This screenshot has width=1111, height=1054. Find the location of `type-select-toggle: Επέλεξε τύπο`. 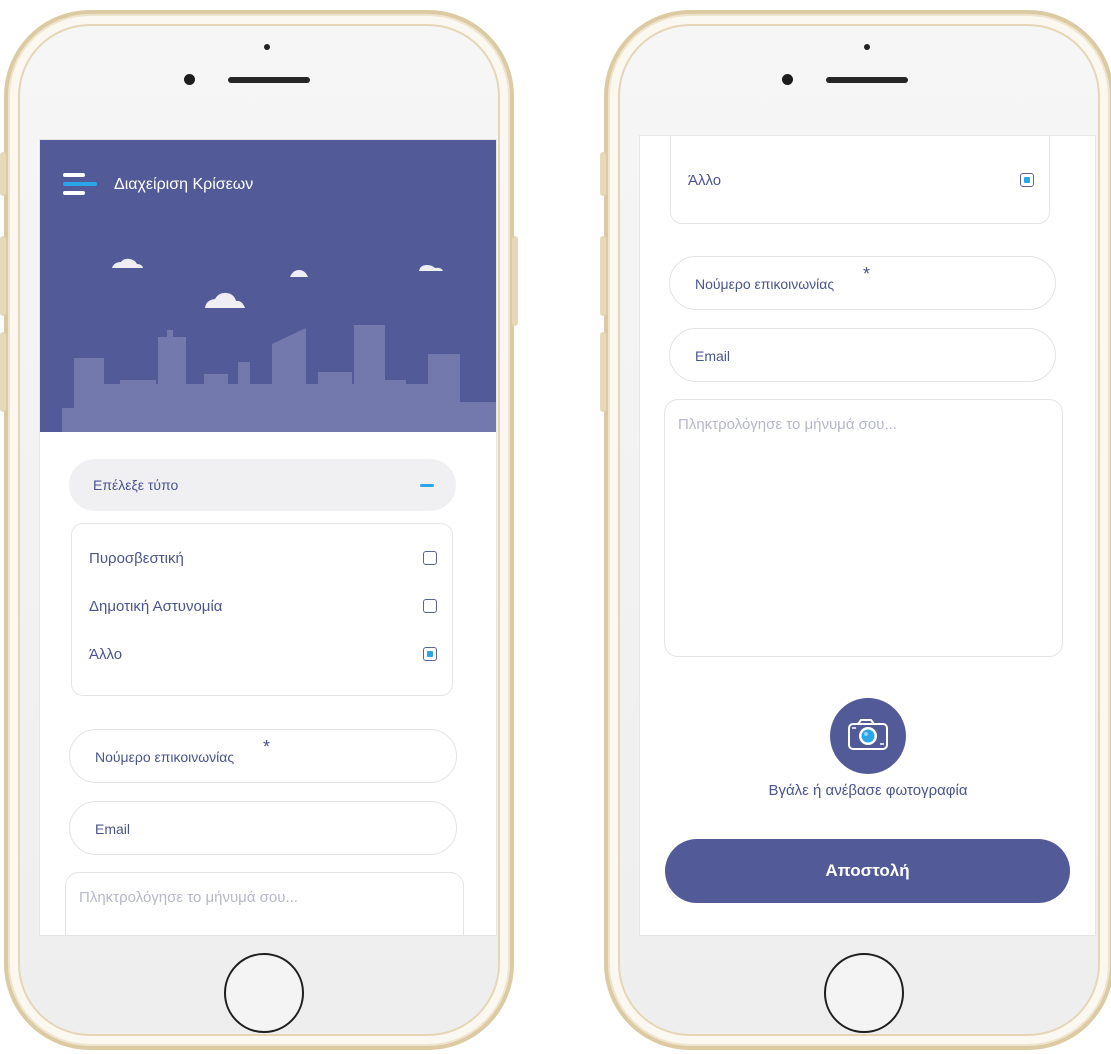

type-select-toggle: Επέλεξε τύπο is located at coordinates (262, 485).